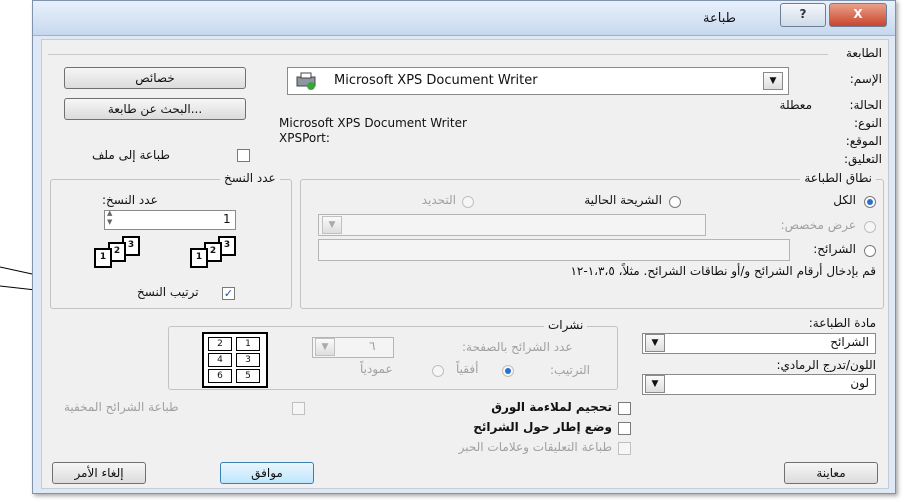  What do you see at coordinates (859, 383) in the screenshot?
I see `color-value: لون` at bounding box center [859, 383].